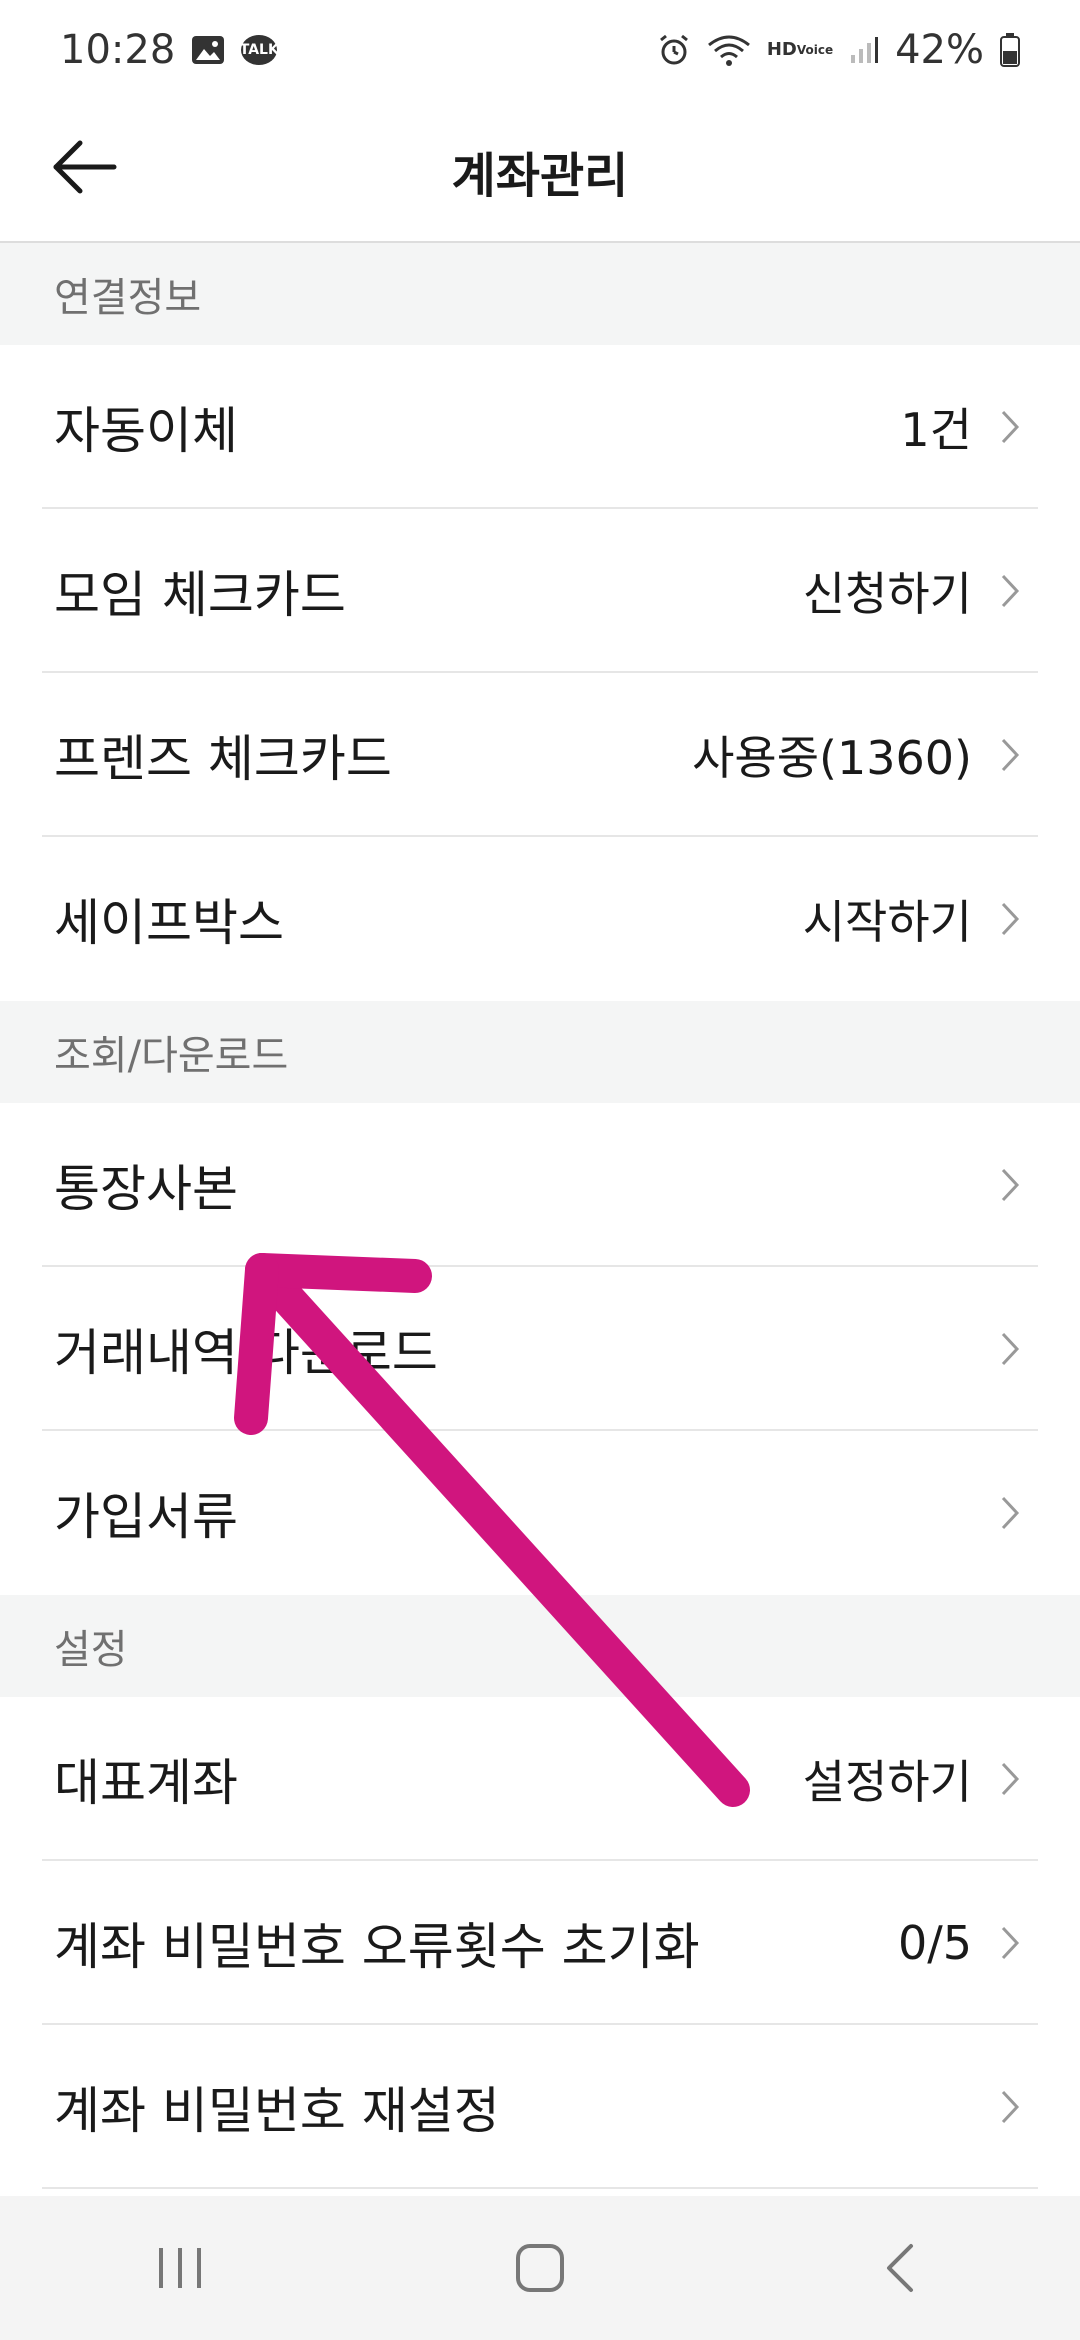 This screenshot has width=1080, height=2340. Describe the element at coordinates (277, 2111) in the screenshot. I see `row-label: 계좌 비밀번호 재설정` at that location.